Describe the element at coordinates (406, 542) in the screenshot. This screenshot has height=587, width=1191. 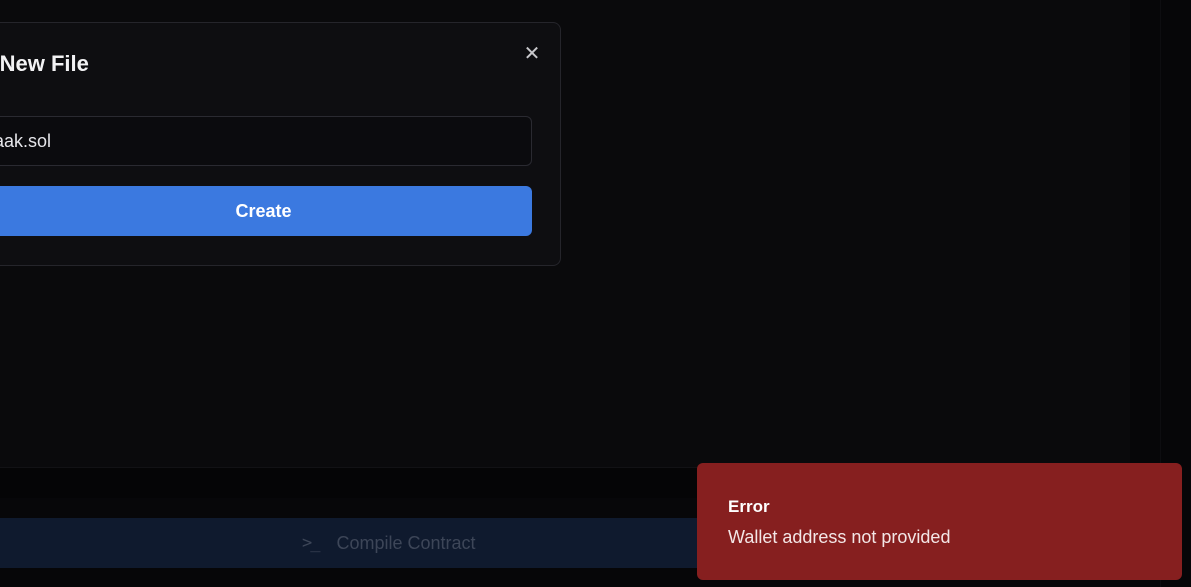
I see `compile-contract-label: Compile Contract` at that location.